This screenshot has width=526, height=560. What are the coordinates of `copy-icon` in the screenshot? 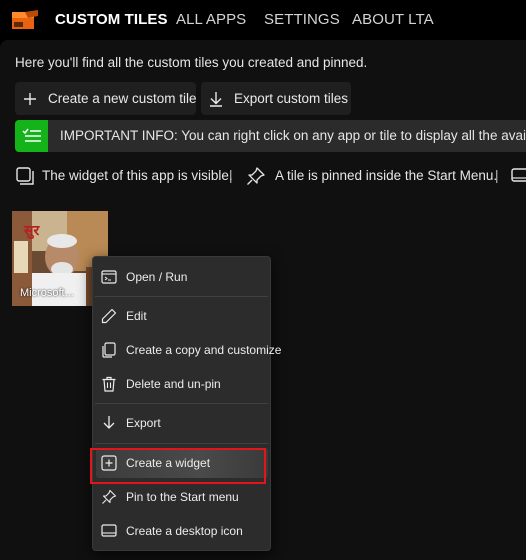 It's located at (109, 350).